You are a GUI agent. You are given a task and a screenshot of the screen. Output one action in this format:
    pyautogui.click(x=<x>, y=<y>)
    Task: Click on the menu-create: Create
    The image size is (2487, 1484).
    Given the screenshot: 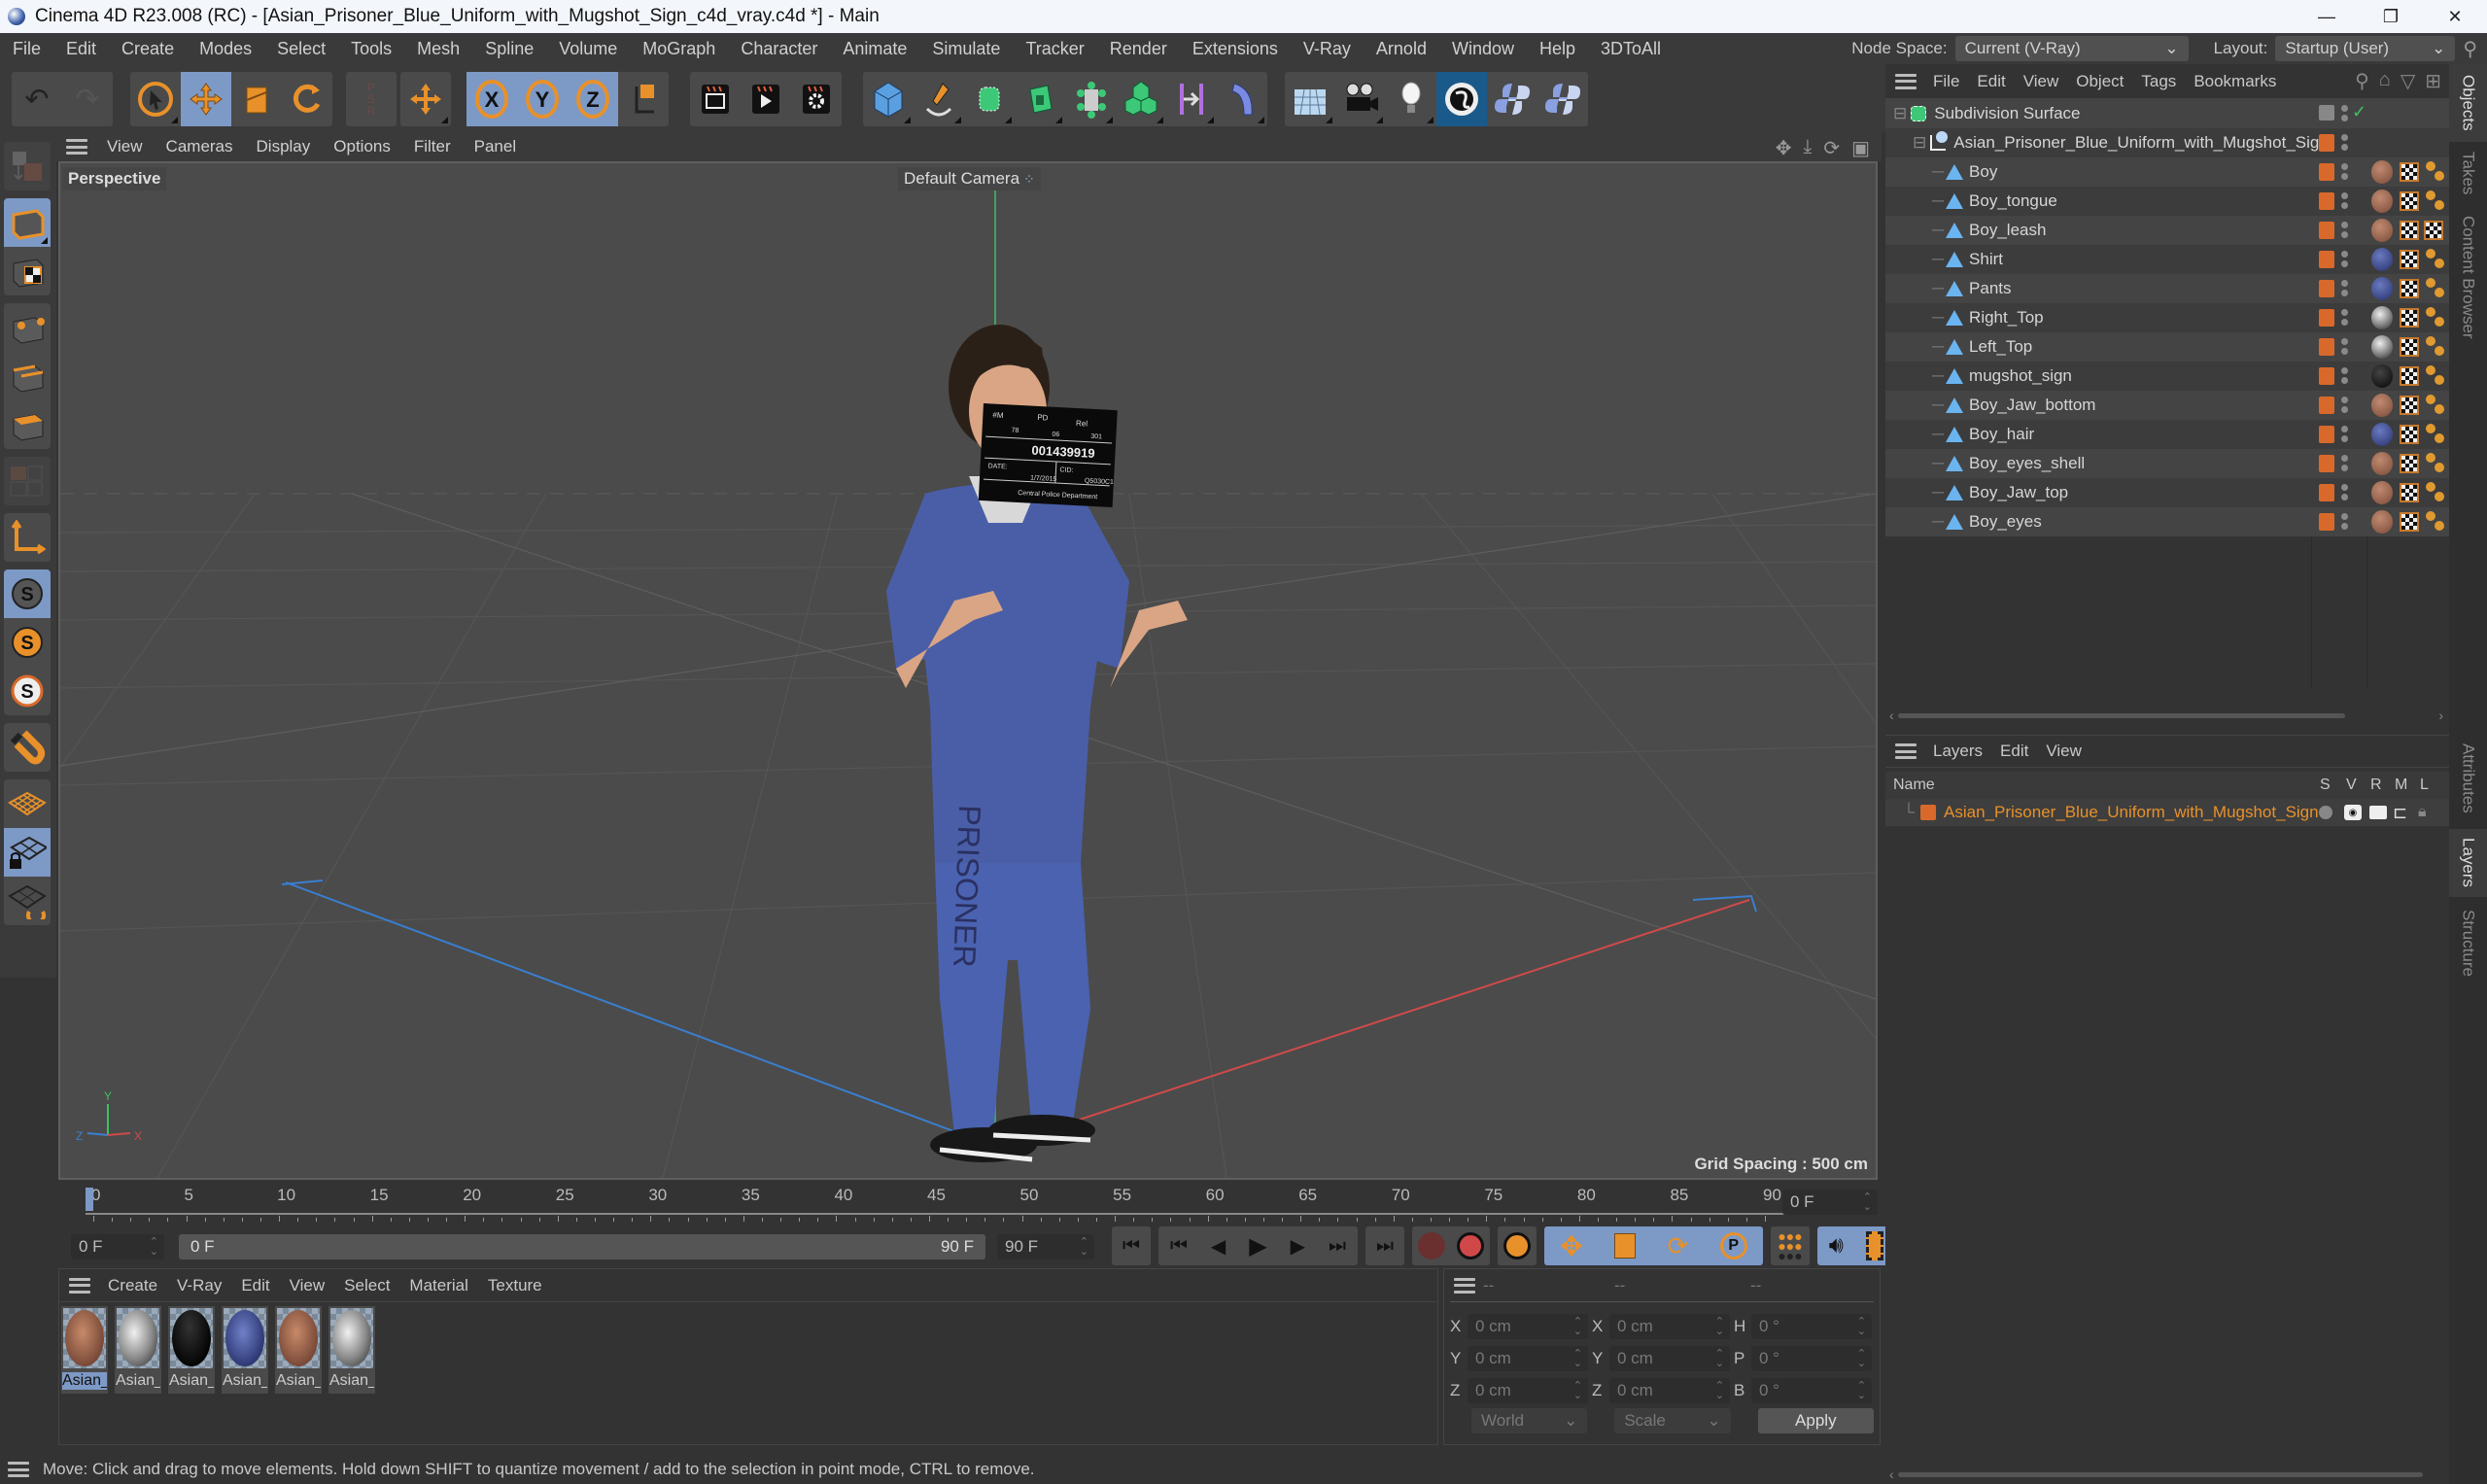 What is the action you would take?
    pyautogui.click(x=148, y=49)
    